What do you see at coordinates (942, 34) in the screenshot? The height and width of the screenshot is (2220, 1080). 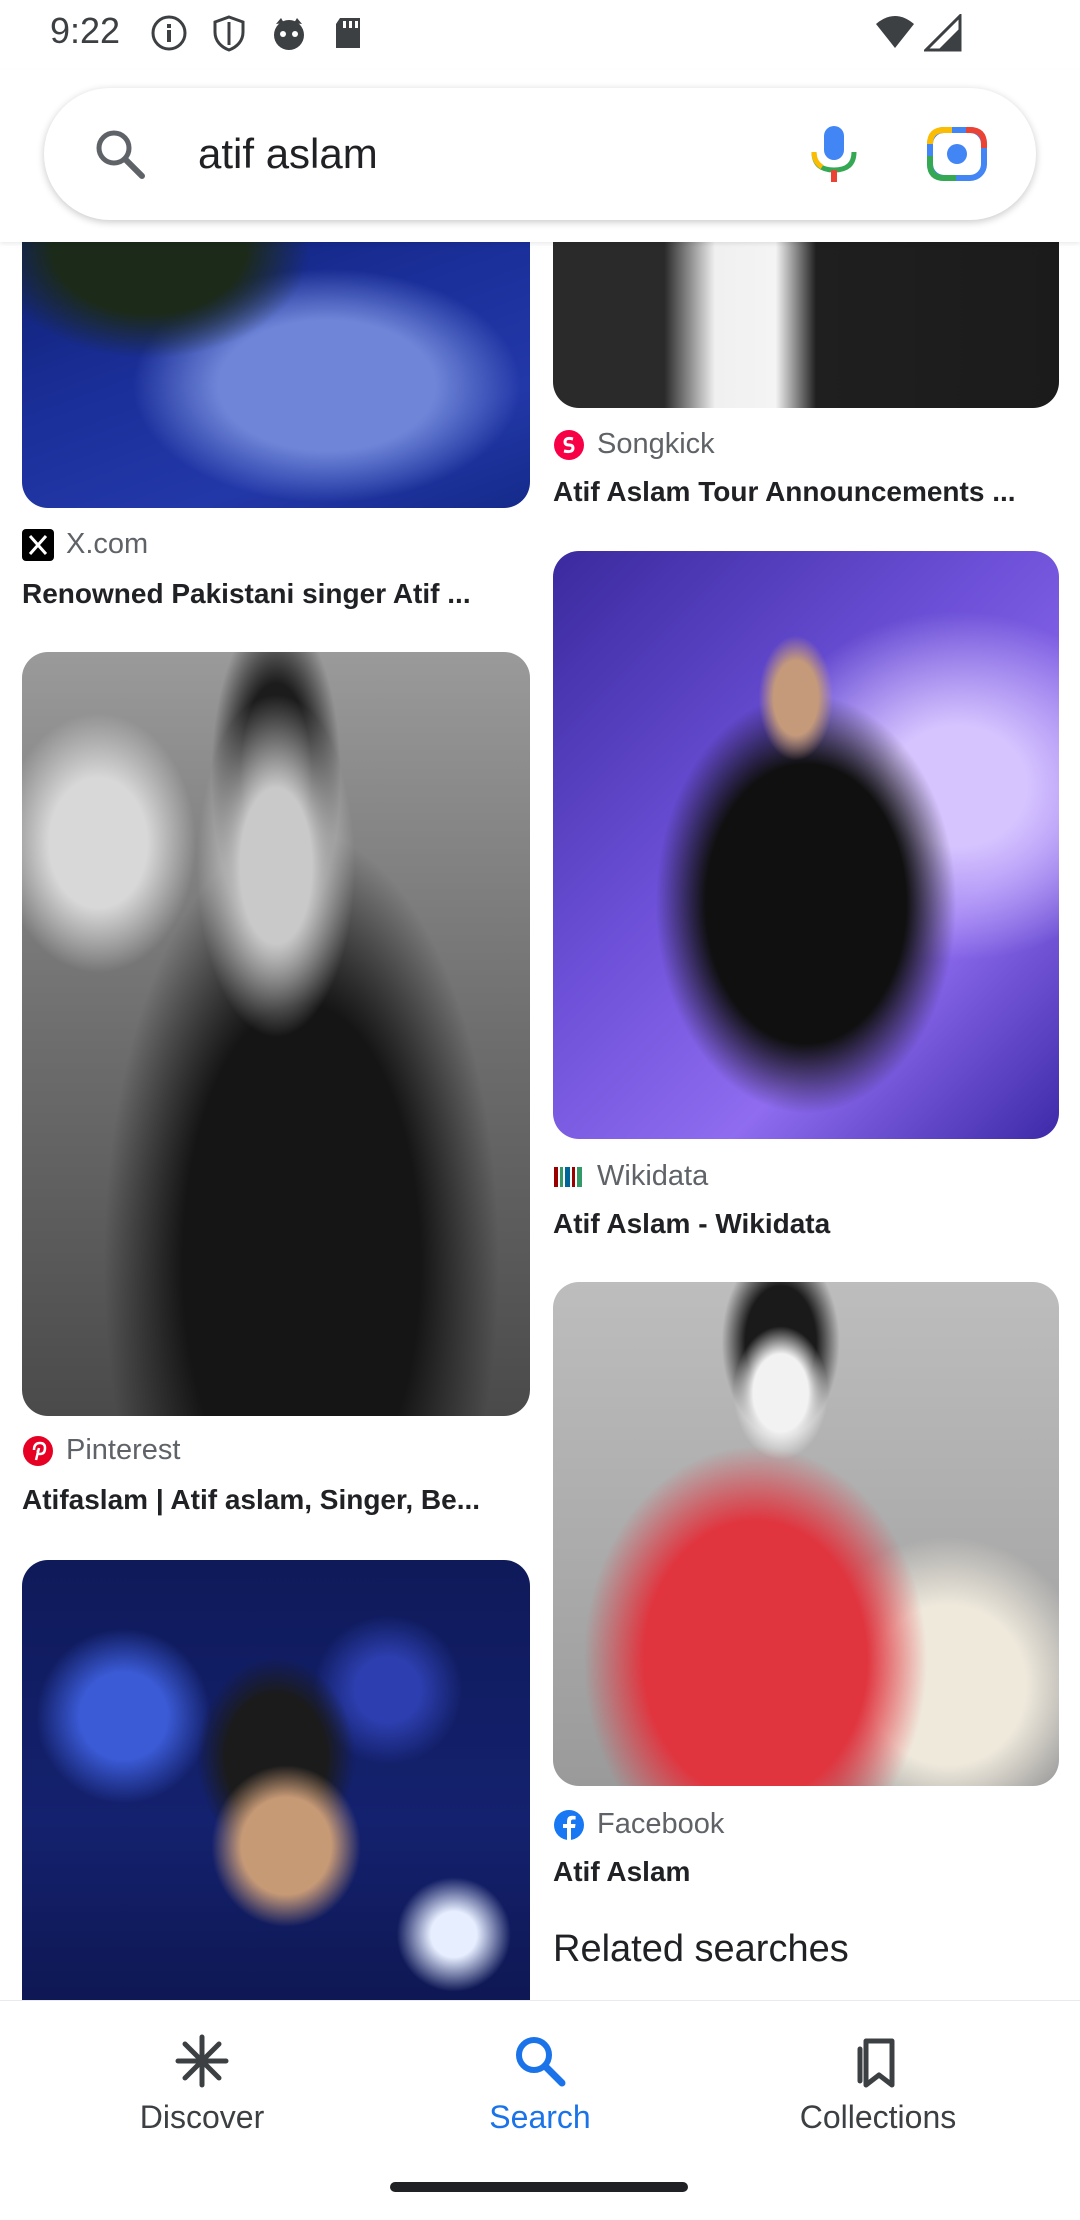 I see `signal-icon` at bounding box center [942, 34].